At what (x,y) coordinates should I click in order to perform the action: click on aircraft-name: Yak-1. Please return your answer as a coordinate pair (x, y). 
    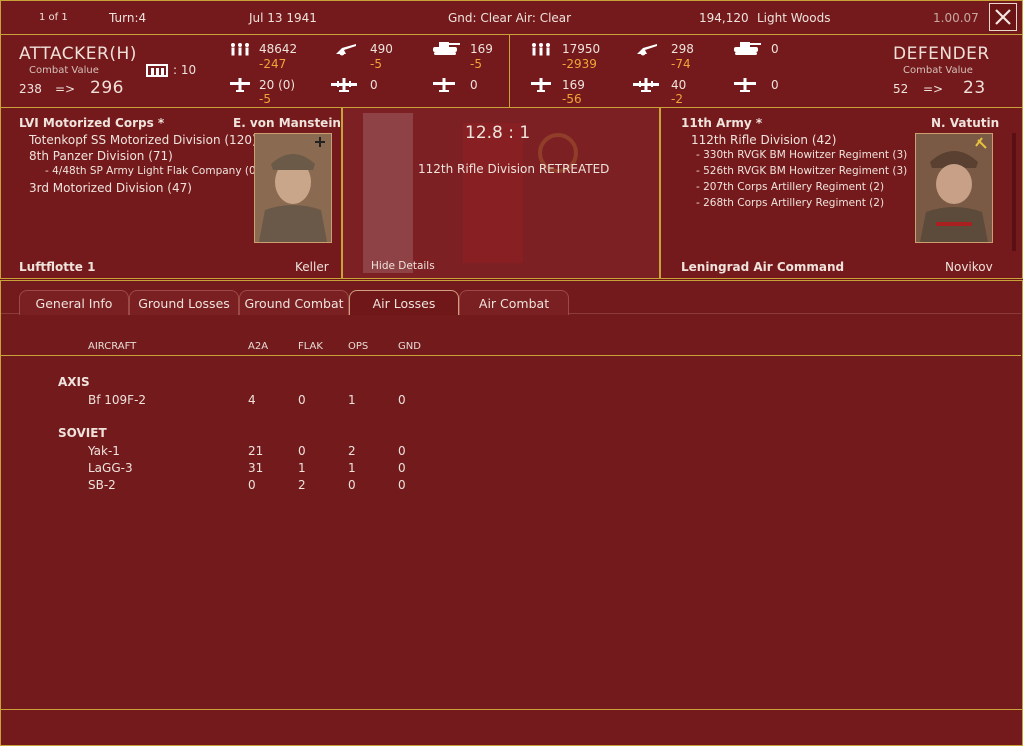
    Looking at the image, I should click on (104, 451).